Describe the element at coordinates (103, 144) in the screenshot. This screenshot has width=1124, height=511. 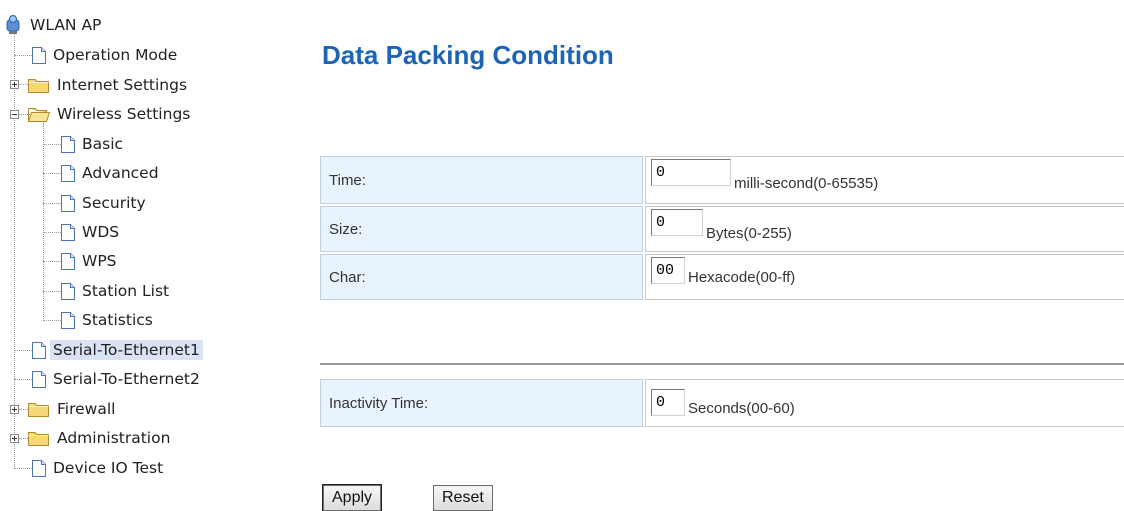
I see `tree-item-label: Basic` at that location.